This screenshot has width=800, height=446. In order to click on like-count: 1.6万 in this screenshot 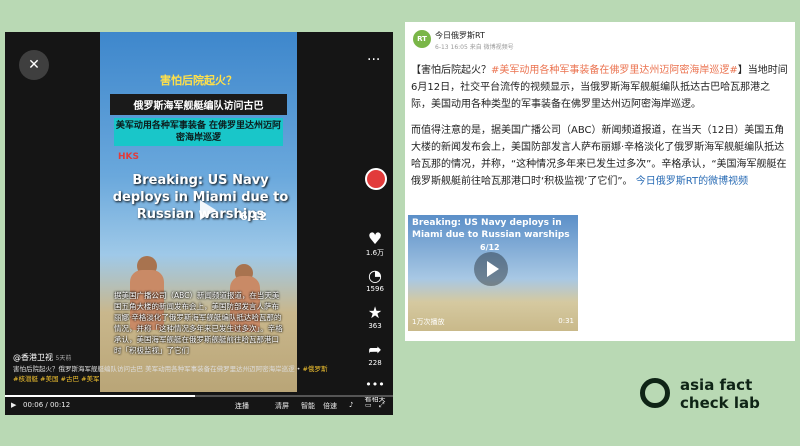, I will do `click(375, 253)`.